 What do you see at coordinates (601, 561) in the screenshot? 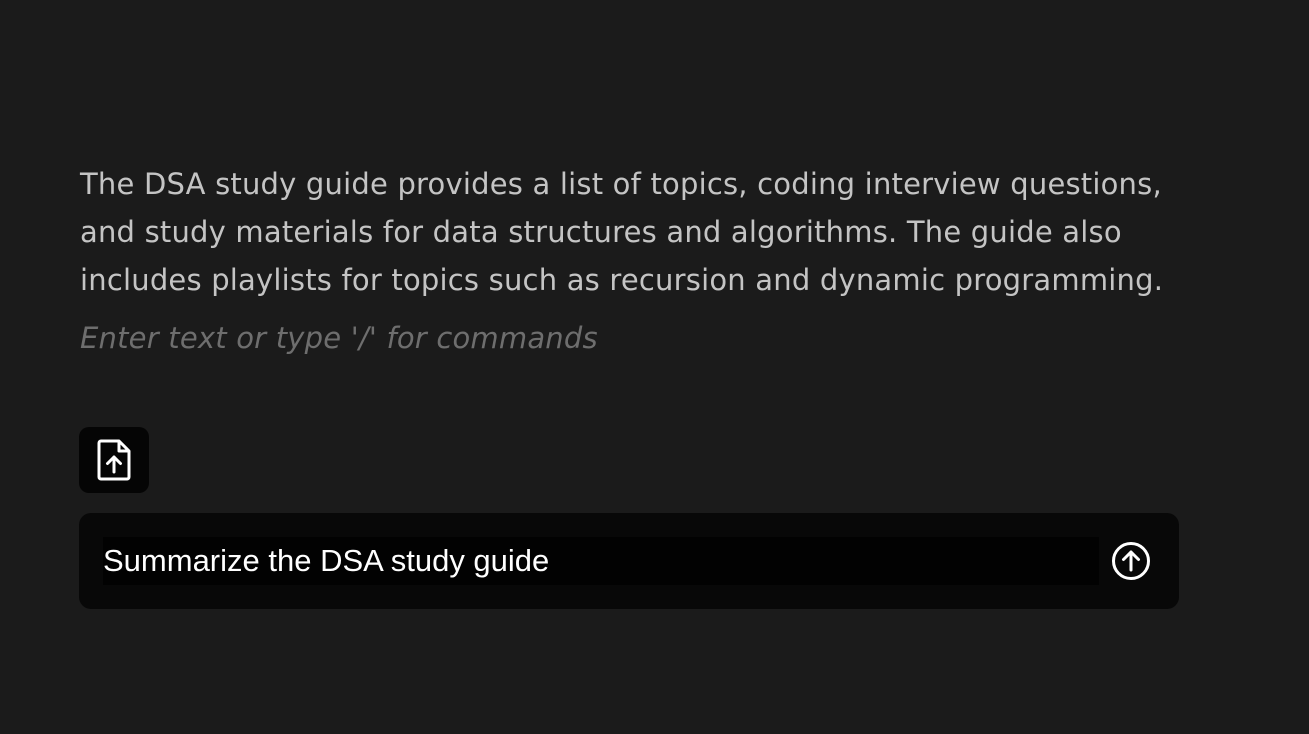
I see `prompt-input` at bounding box center [601, 561].